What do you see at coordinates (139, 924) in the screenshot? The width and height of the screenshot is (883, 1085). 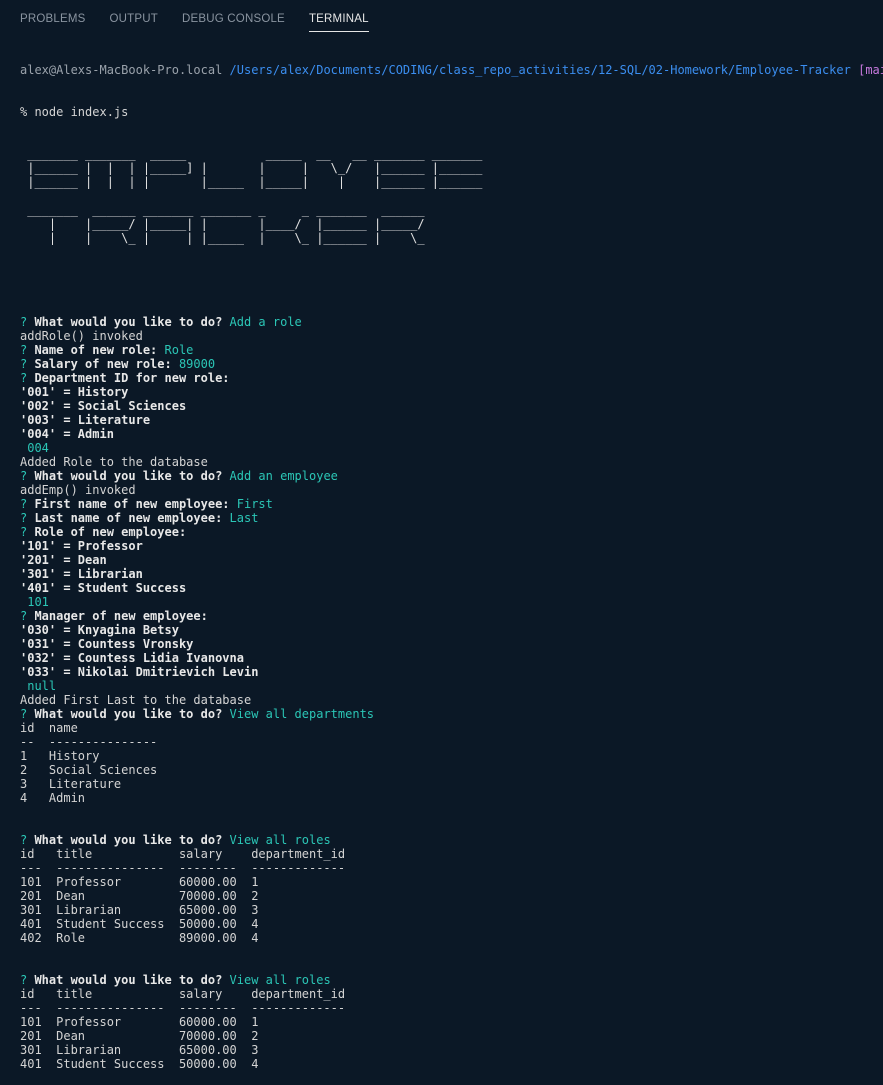 I see `output-text: 401 Student Success 50000.00 4` at bounding box center [139, 924].